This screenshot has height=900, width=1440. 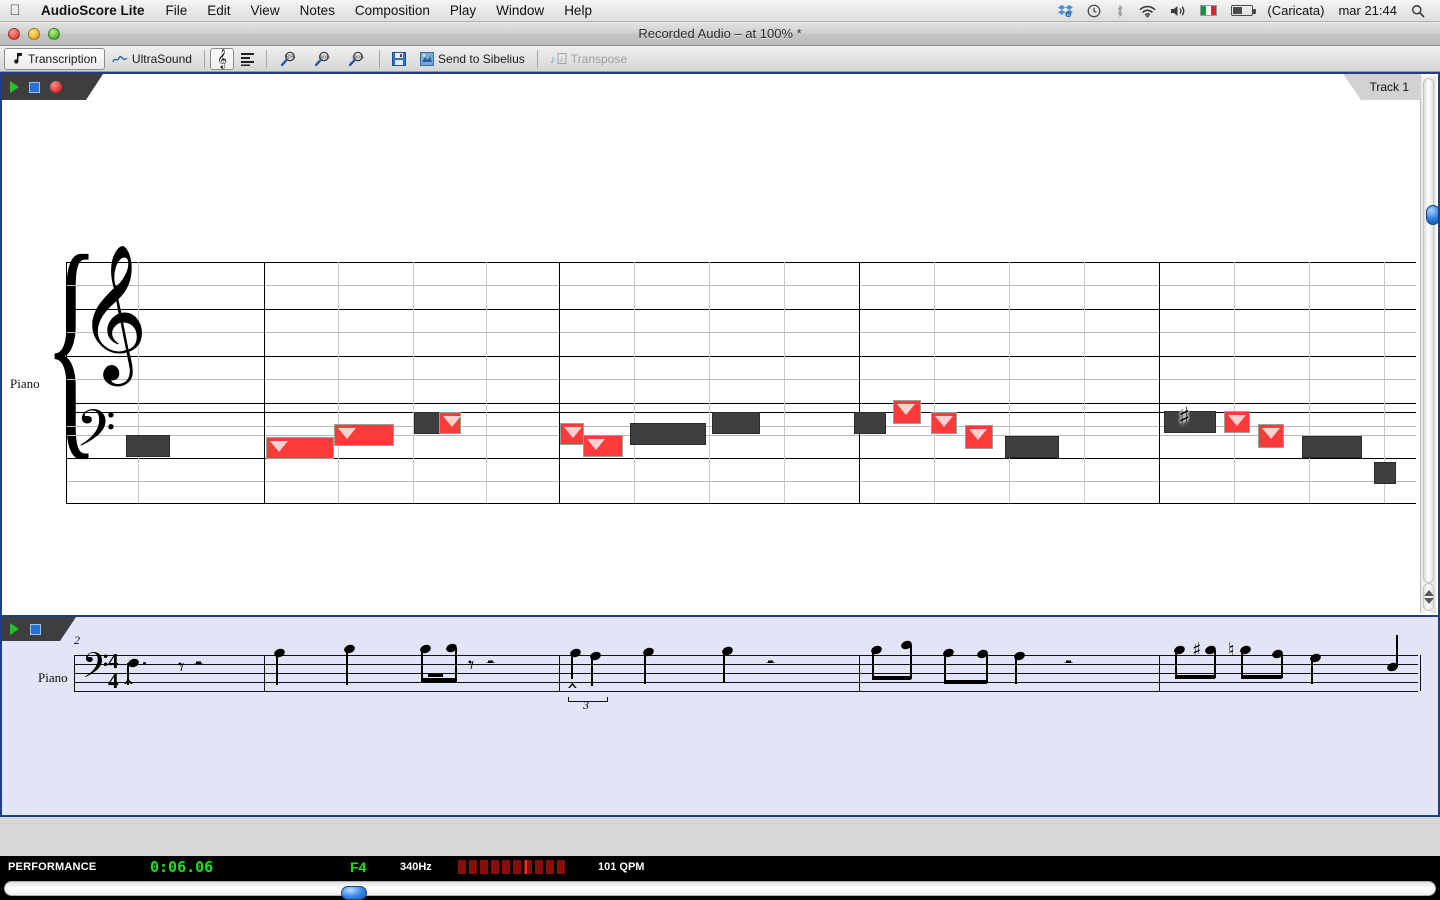 What do you see at coordinates (1428, 597) in the screenshot?
I see `vertical-scroll-buttons` at bounding box center [1428, 597].